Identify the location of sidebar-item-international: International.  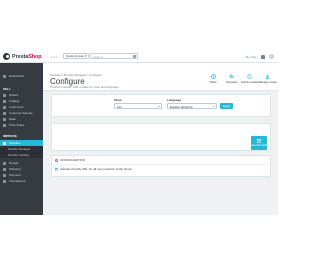
(21, 181).